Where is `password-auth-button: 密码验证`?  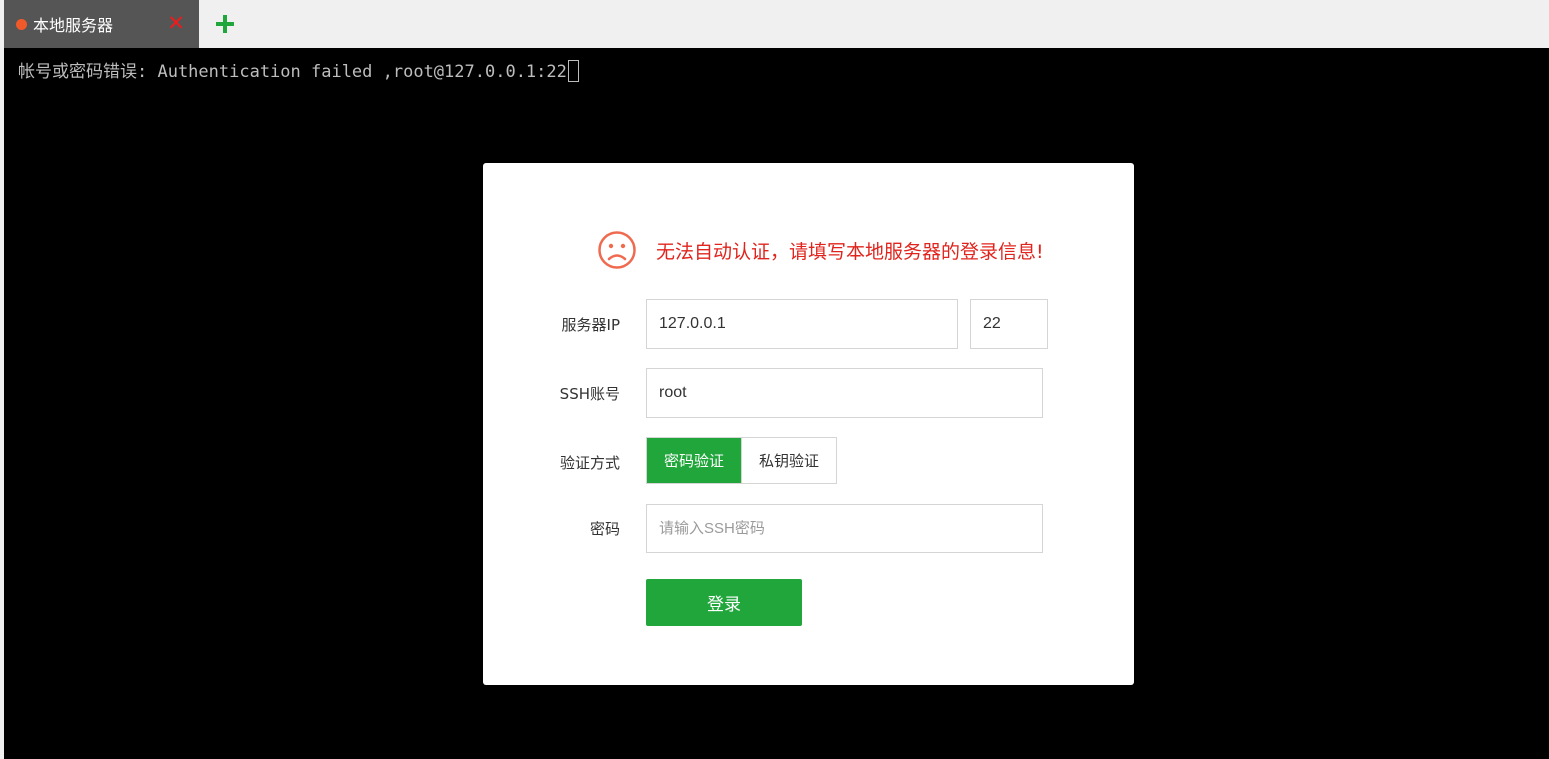
password-auth-button: 密码验证 is located at coordinates (694, 460).